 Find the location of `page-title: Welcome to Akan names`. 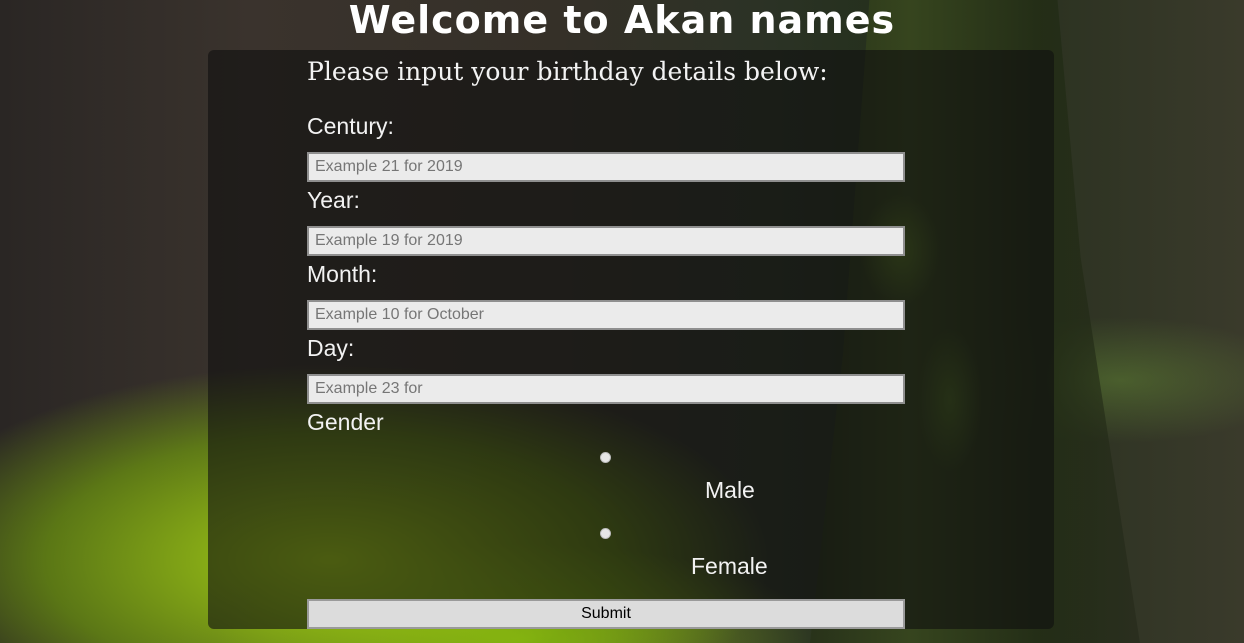

page-title: Welcome to Akan names is located at coordinates (622, 21).